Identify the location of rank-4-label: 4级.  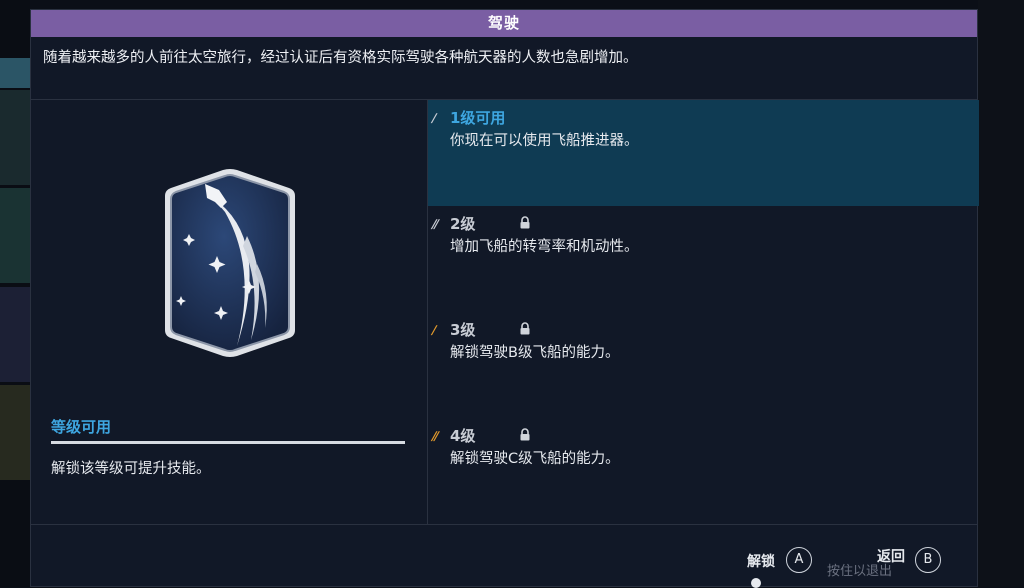
(463, 436).